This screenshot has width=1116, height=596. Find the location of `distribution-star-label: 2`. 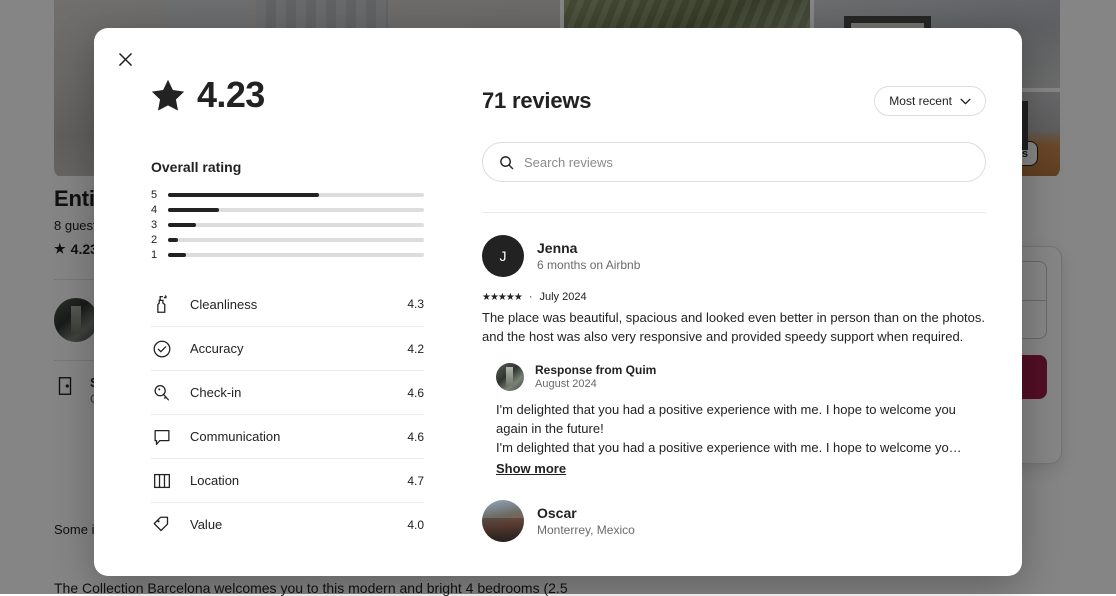

distribution-star-label: 2 is located at coordinates (154, 240).